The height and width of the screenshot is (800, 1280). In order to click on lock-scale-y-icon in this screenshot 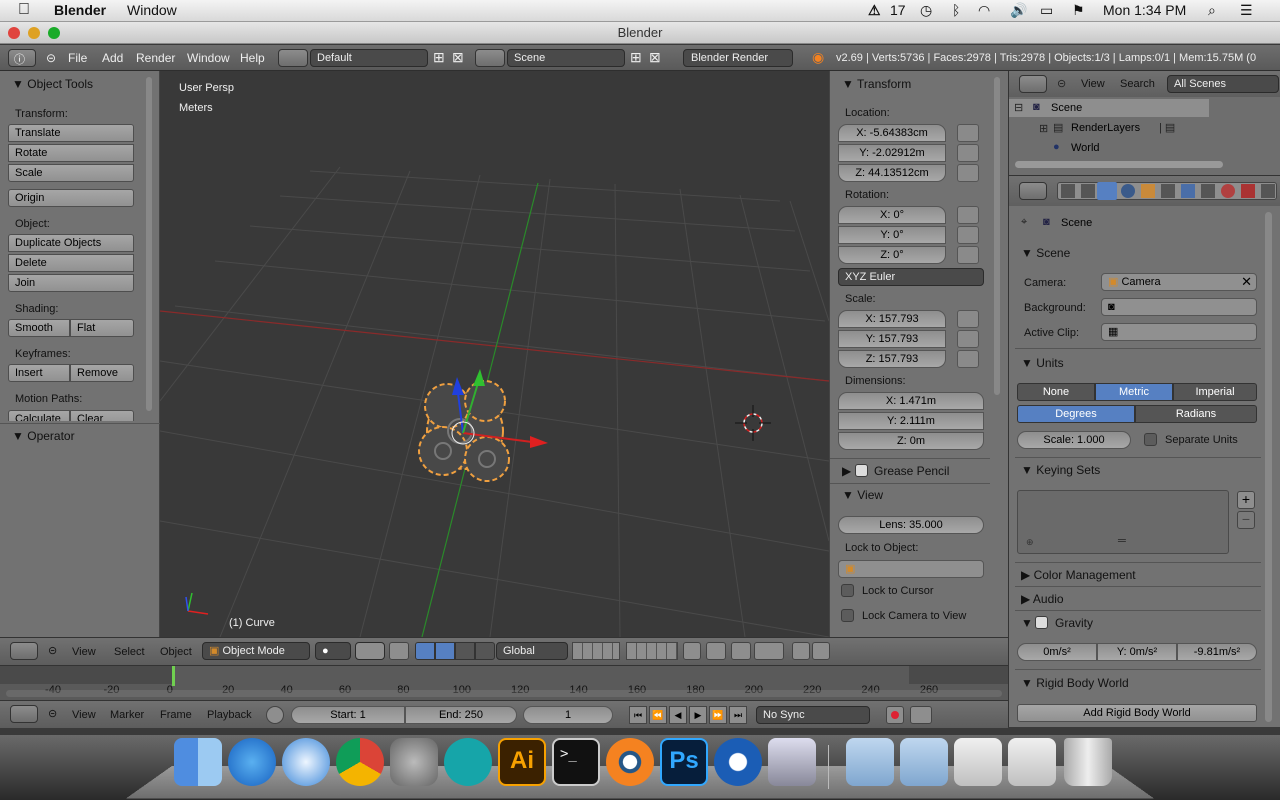, I will do `click(968, 339)`.